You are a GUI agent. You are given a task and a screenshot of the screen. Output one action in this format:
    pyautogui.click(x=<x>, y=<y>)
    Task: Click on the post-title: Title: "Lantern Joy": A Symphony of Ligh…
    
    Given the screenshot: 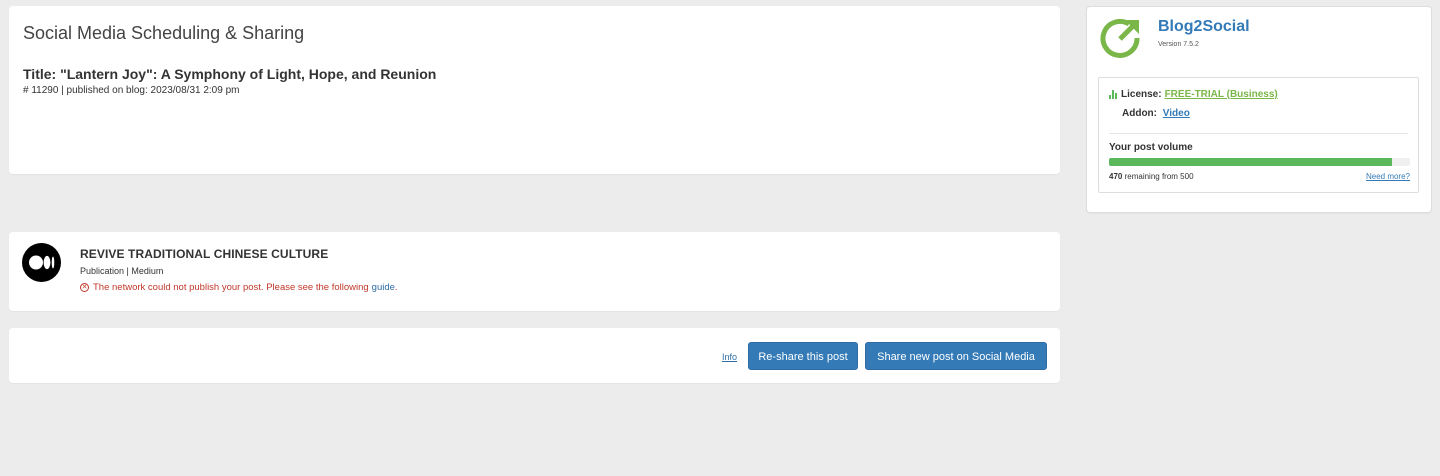 What is the action you would take?
    pyautogui.click(x=230, y=74)
    